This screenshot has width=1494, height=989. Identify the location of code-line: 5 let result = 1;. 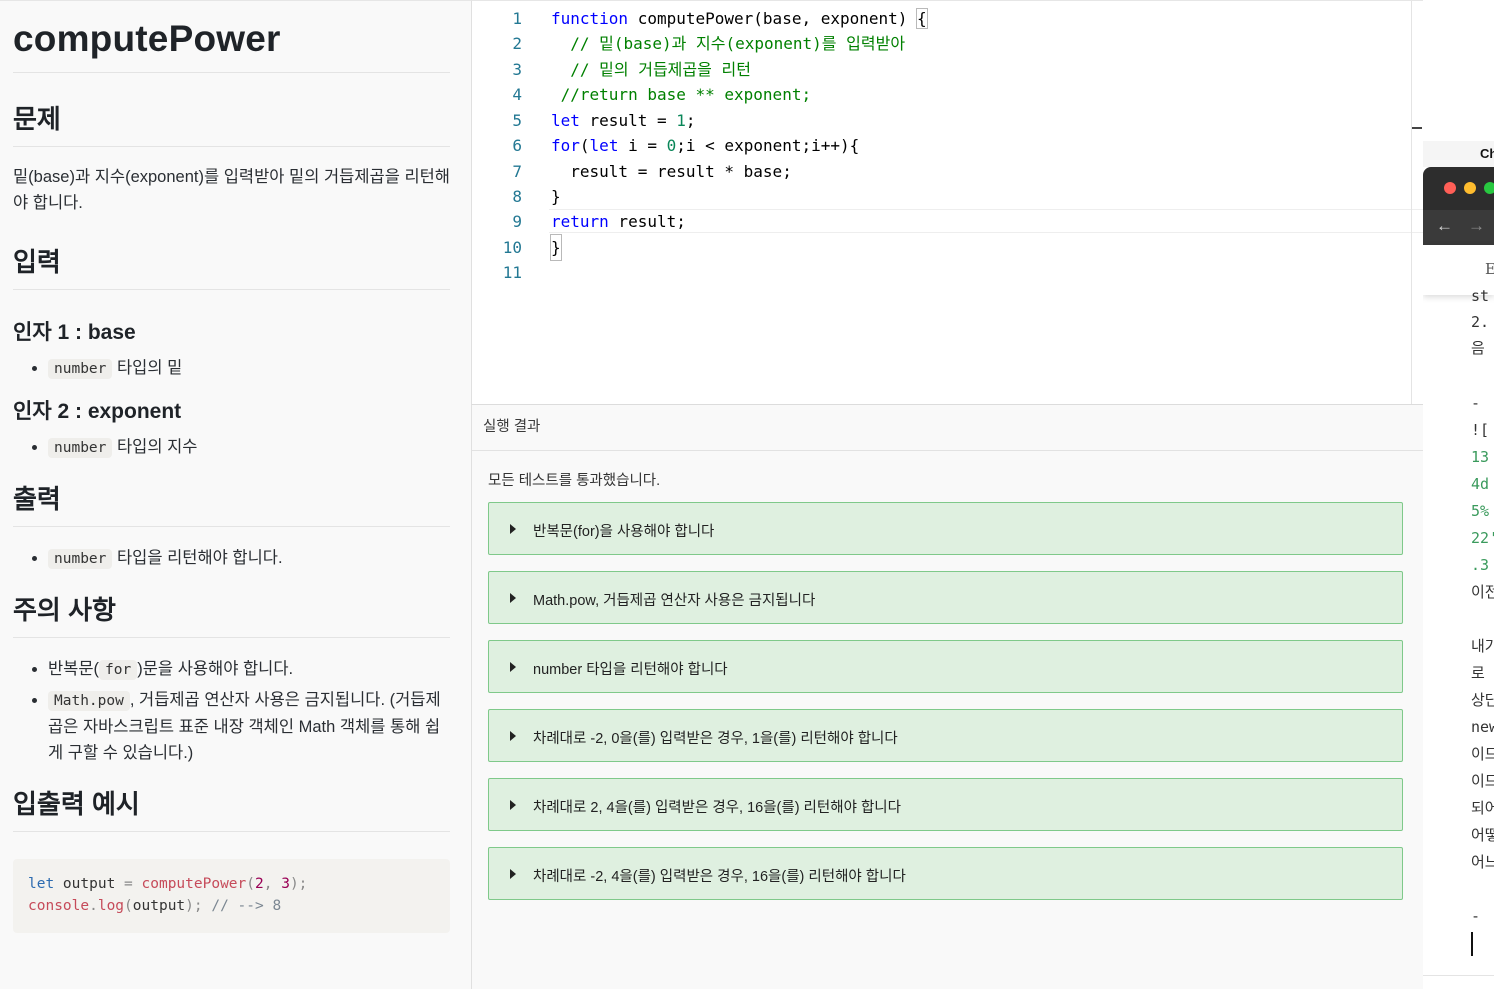
(947, 120).